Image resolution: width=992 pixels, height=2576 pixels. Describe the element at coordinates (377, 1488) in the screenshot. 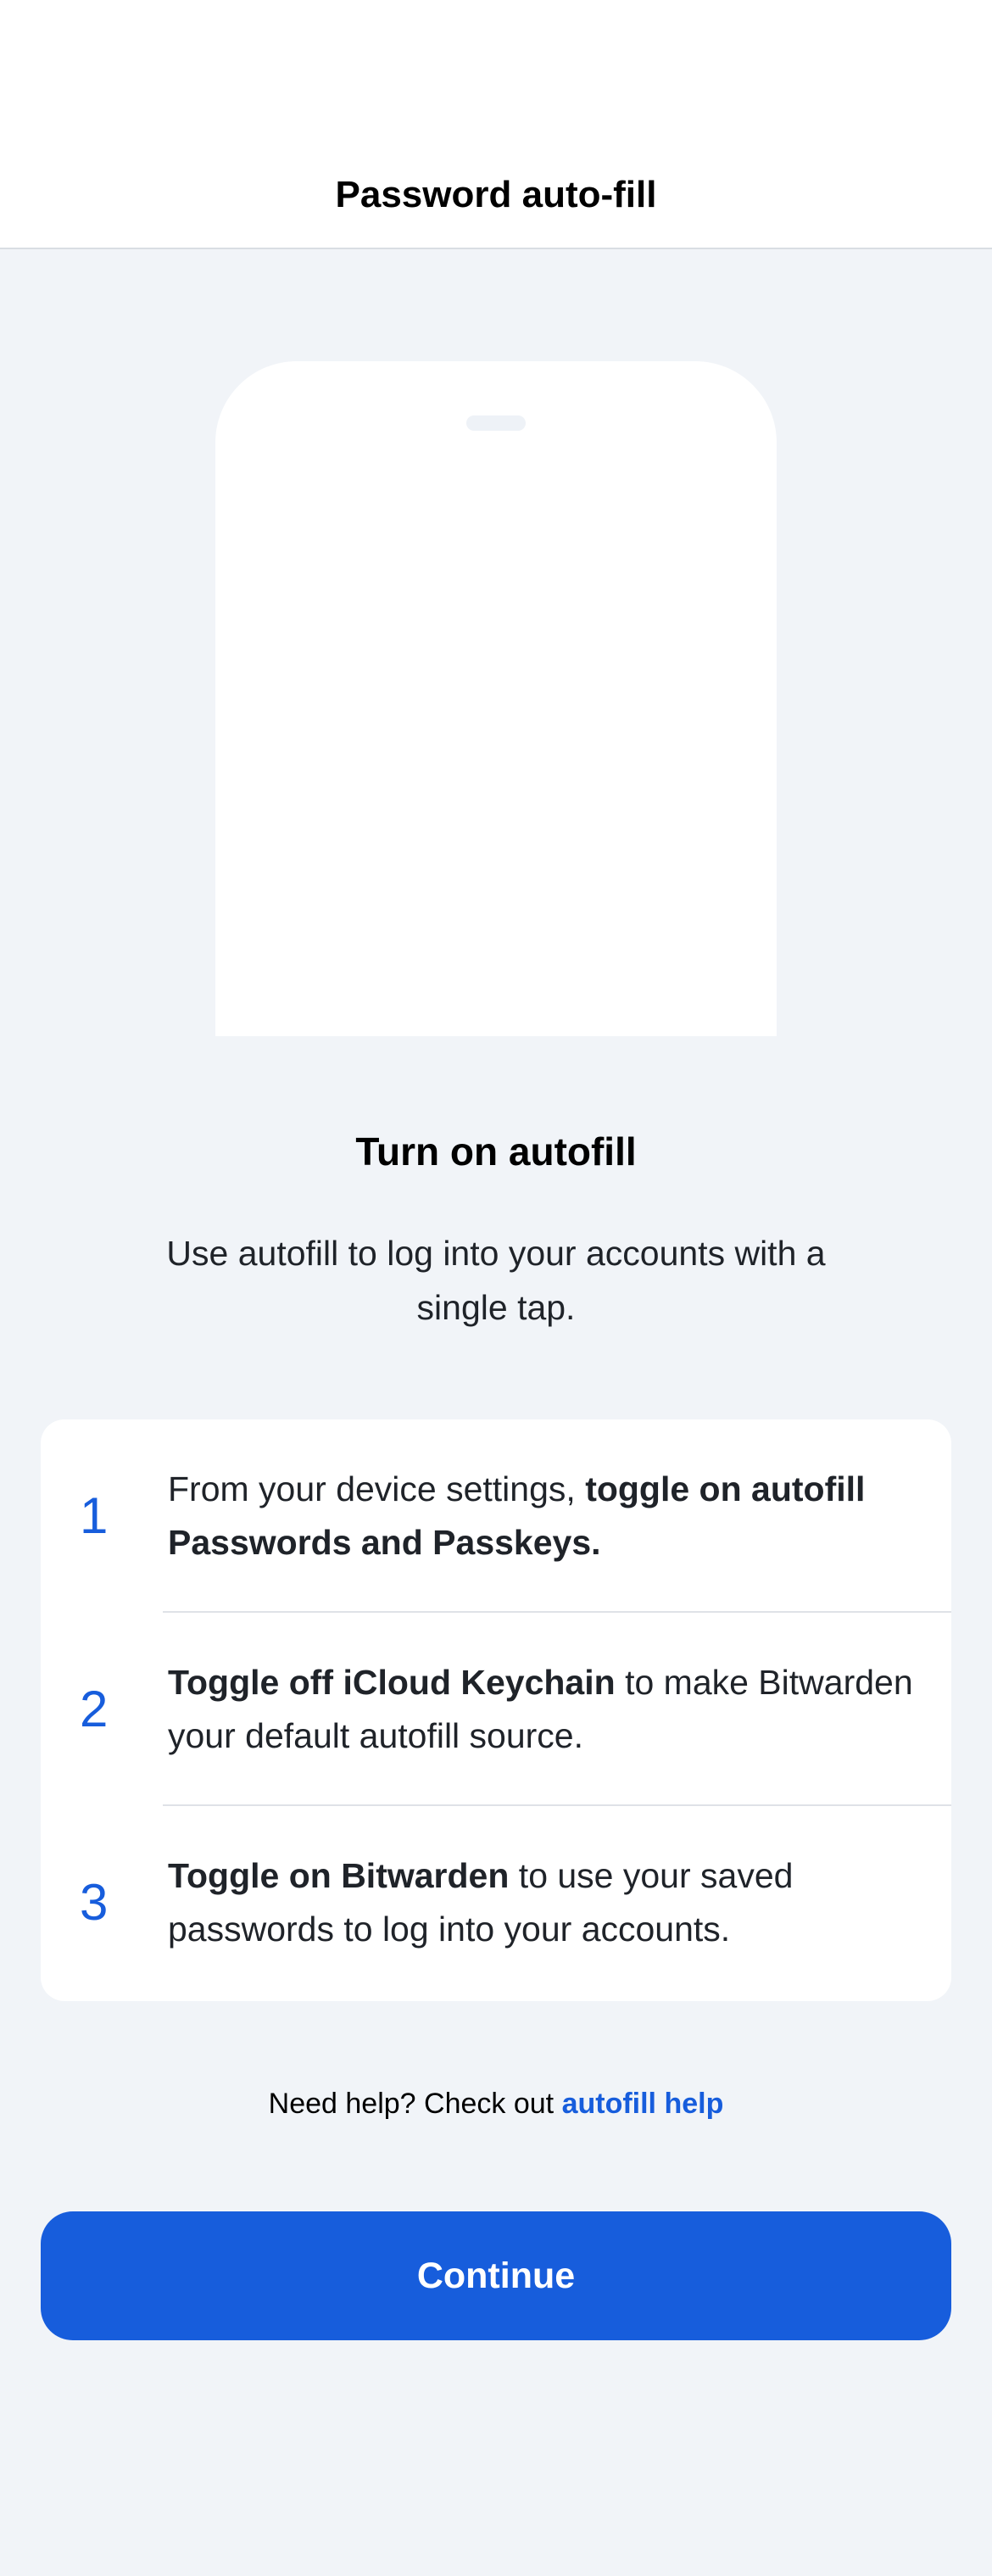

I see `step-text-pre: From your device settings,` at that location.